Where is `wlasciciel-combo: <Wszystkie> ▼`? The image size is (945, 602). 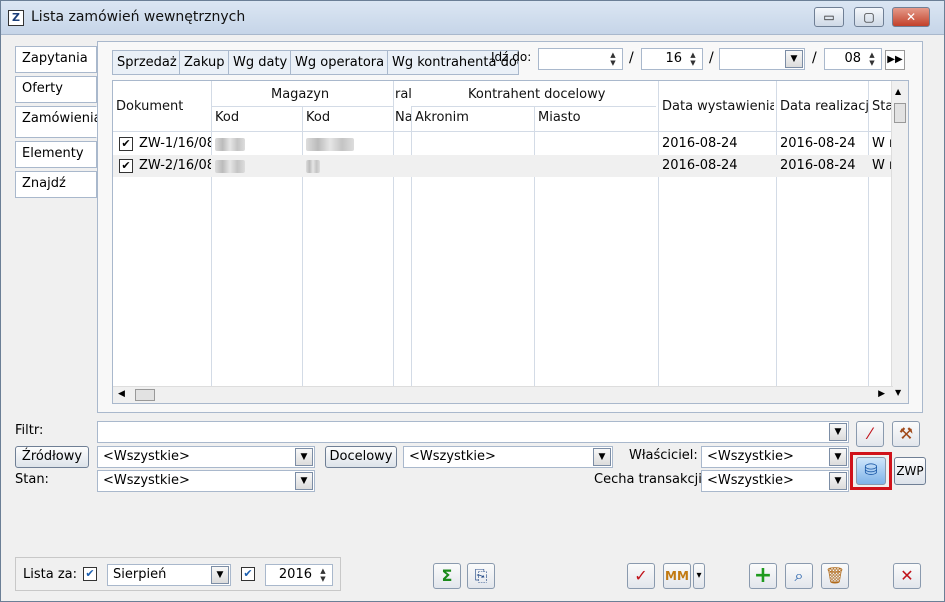
wlasciciel-combo: <Wszystkie> ▼ is located at coordinates (775, 457).